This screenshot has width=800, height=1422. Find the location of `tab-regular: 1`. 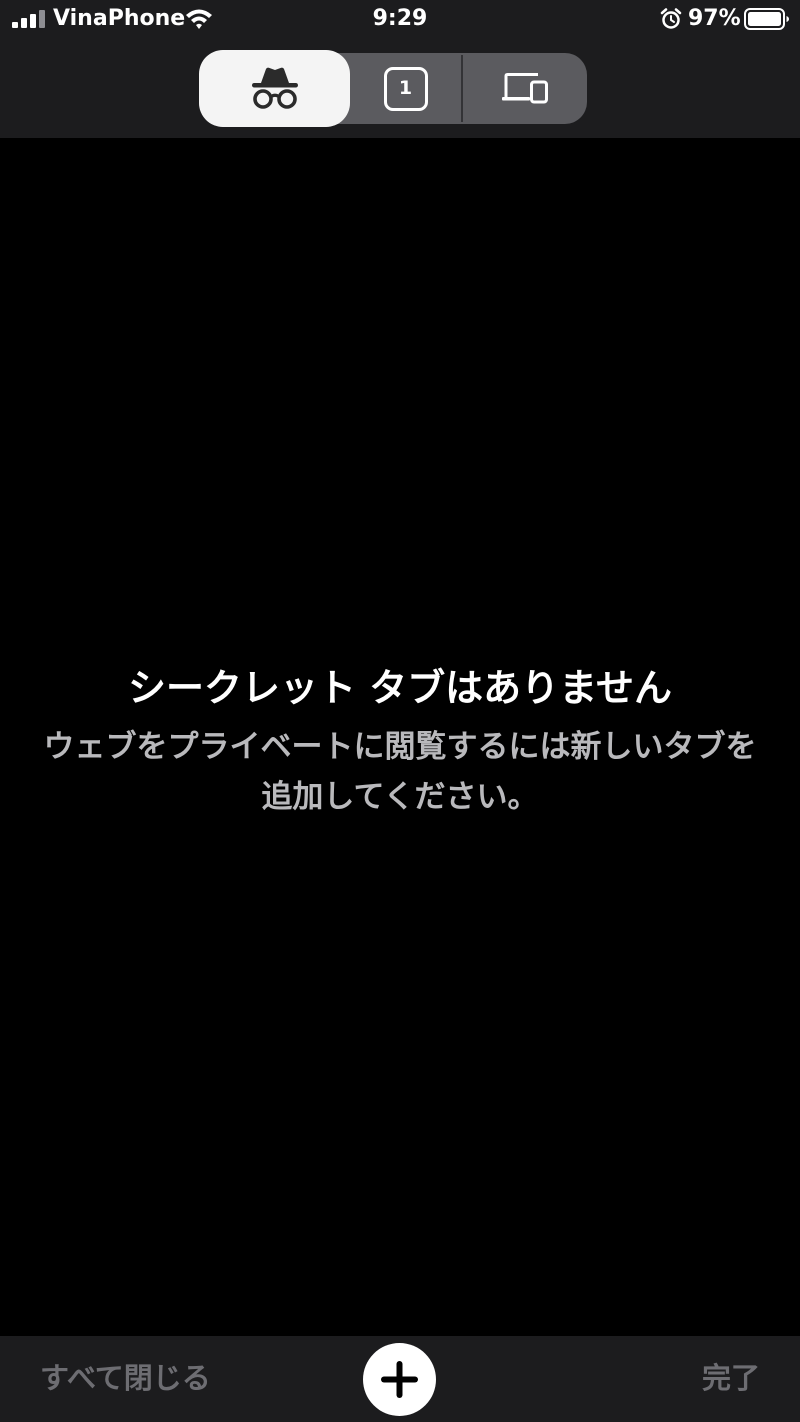

tab-regular: 1 is located at coordinates (405, 88).